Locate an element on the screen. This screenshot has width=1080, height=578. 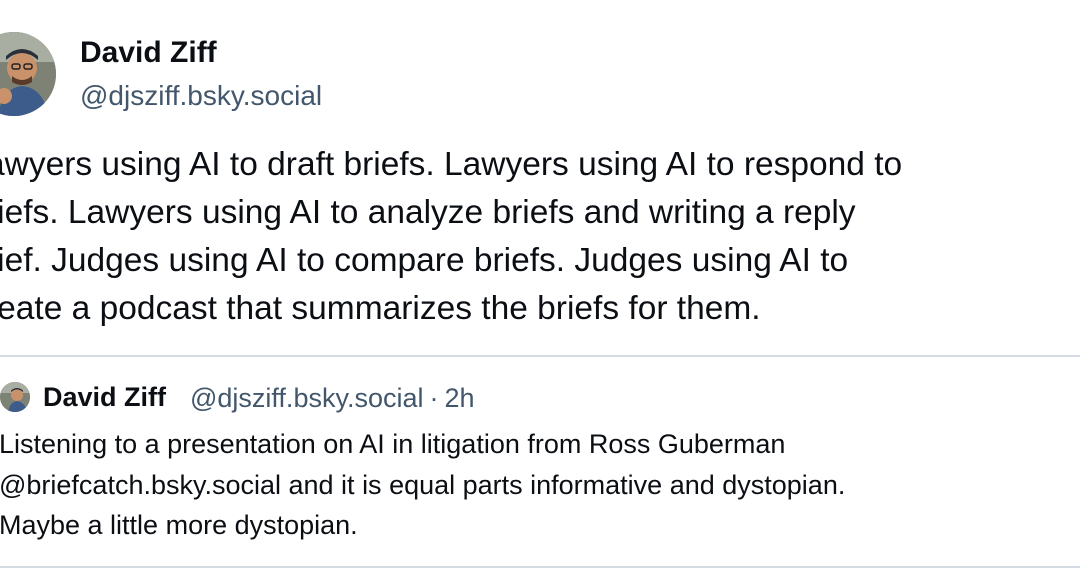
quoted-author-name: David Ziff is located at coordinates (104, 397).